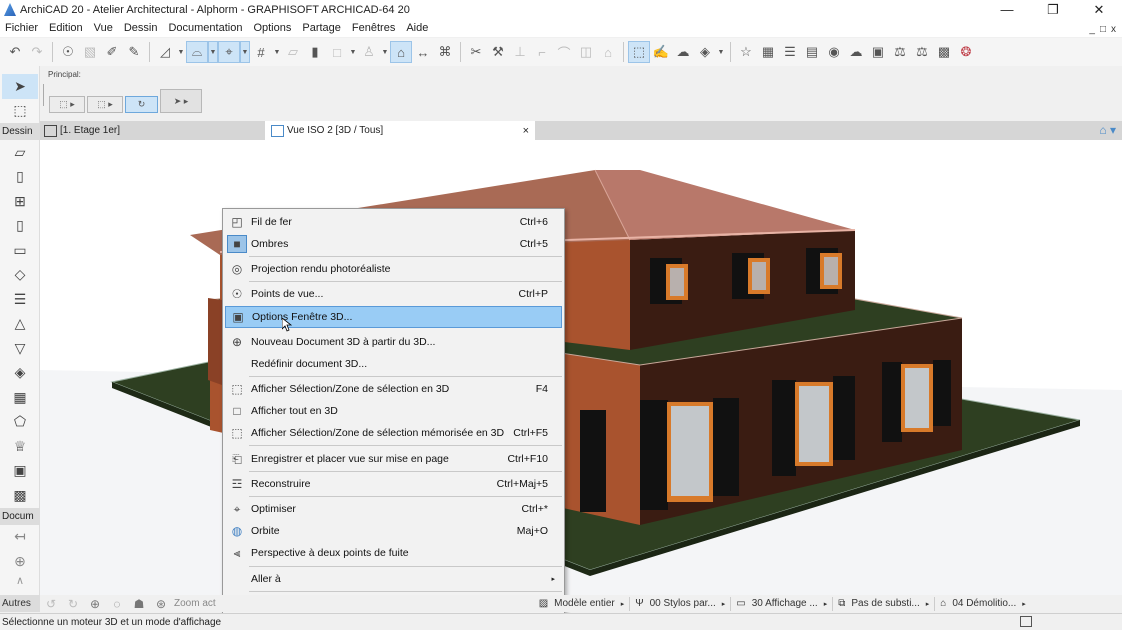 The image size is (1122, 630). Describe the element at coordinates (520, 52) in the screenshot. I see `trim-icon: ⊥` at that location.